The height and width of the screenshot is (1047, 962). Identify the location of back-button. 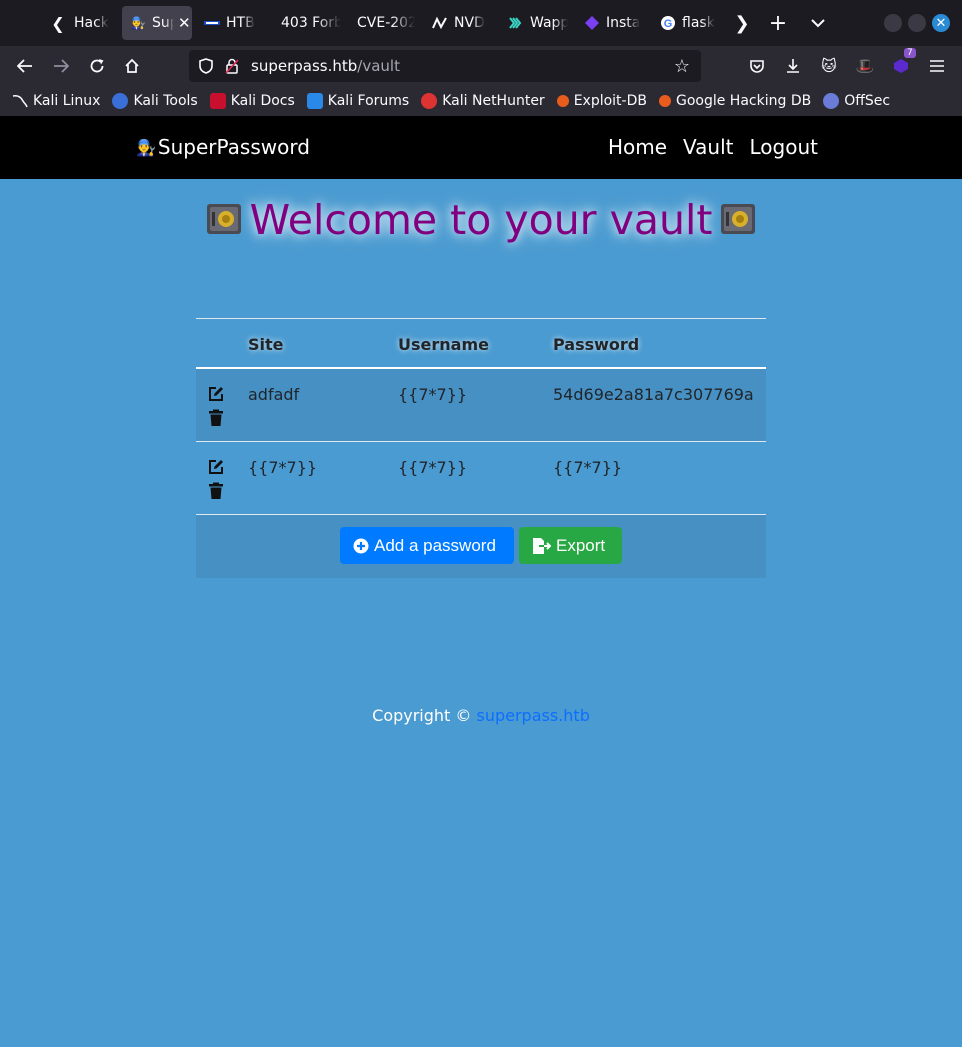
(25, 66).